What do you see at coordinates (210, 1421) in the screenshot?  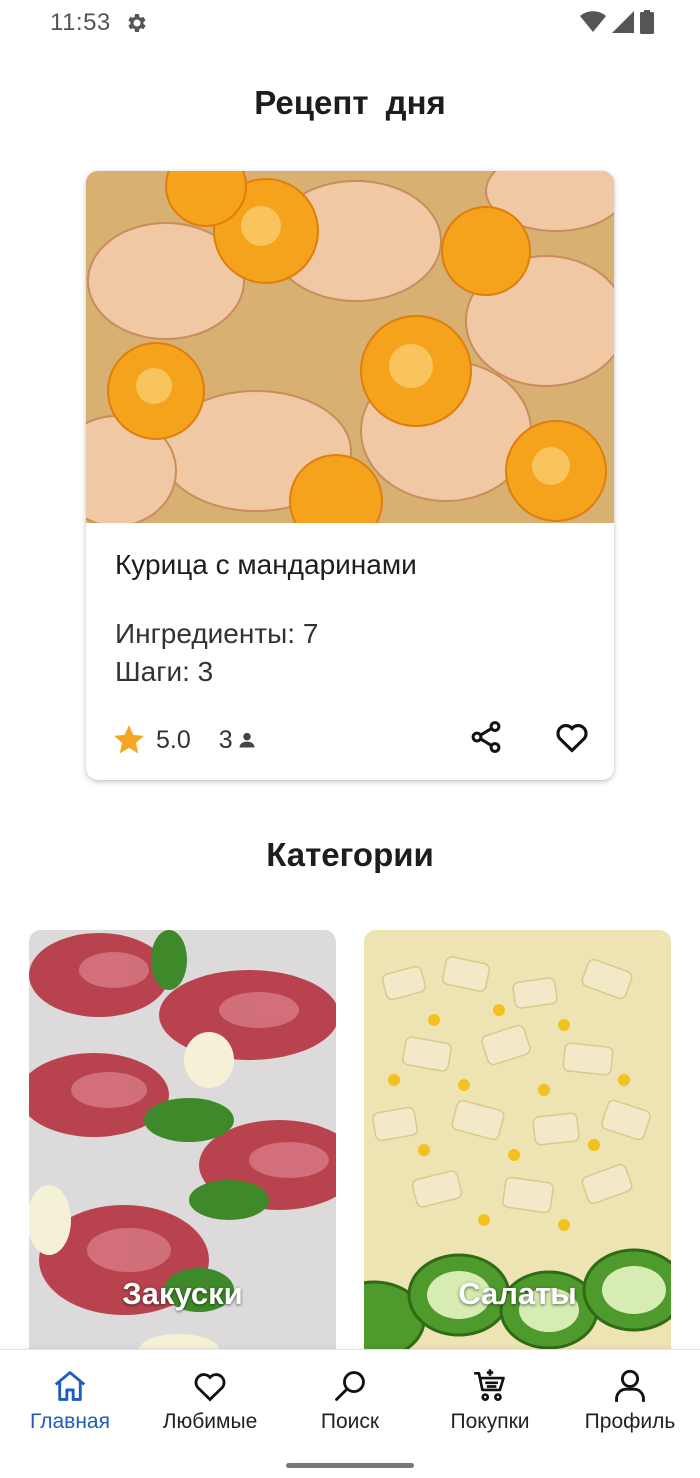 I see `nav-label: Любимые` at bounding box center [210, 1421].